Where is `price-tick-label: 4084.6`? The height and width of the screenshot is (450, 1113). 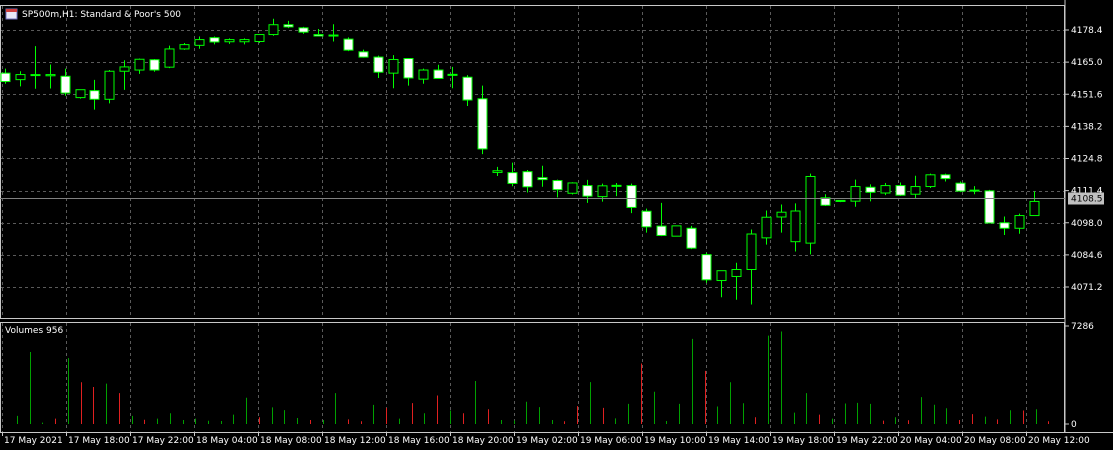
price-tick-label: 4084.6 is located at coordinates (1087, 256).